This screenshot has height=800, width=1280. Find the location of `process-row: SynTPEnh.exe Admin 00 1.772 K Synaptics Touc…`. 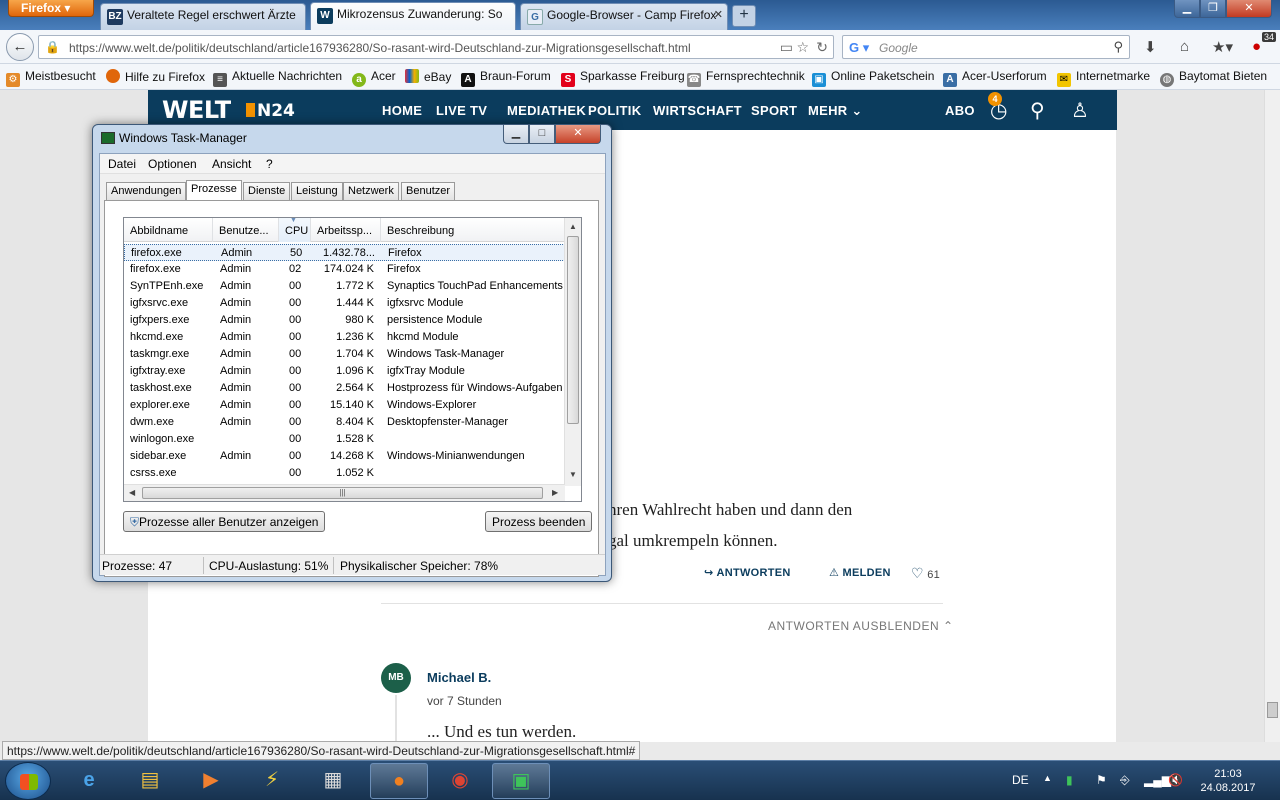

process-row: SynTPEnh.exe Admin 00 1.772 K Synaptics Touc… is located at coordinates (344, 286).